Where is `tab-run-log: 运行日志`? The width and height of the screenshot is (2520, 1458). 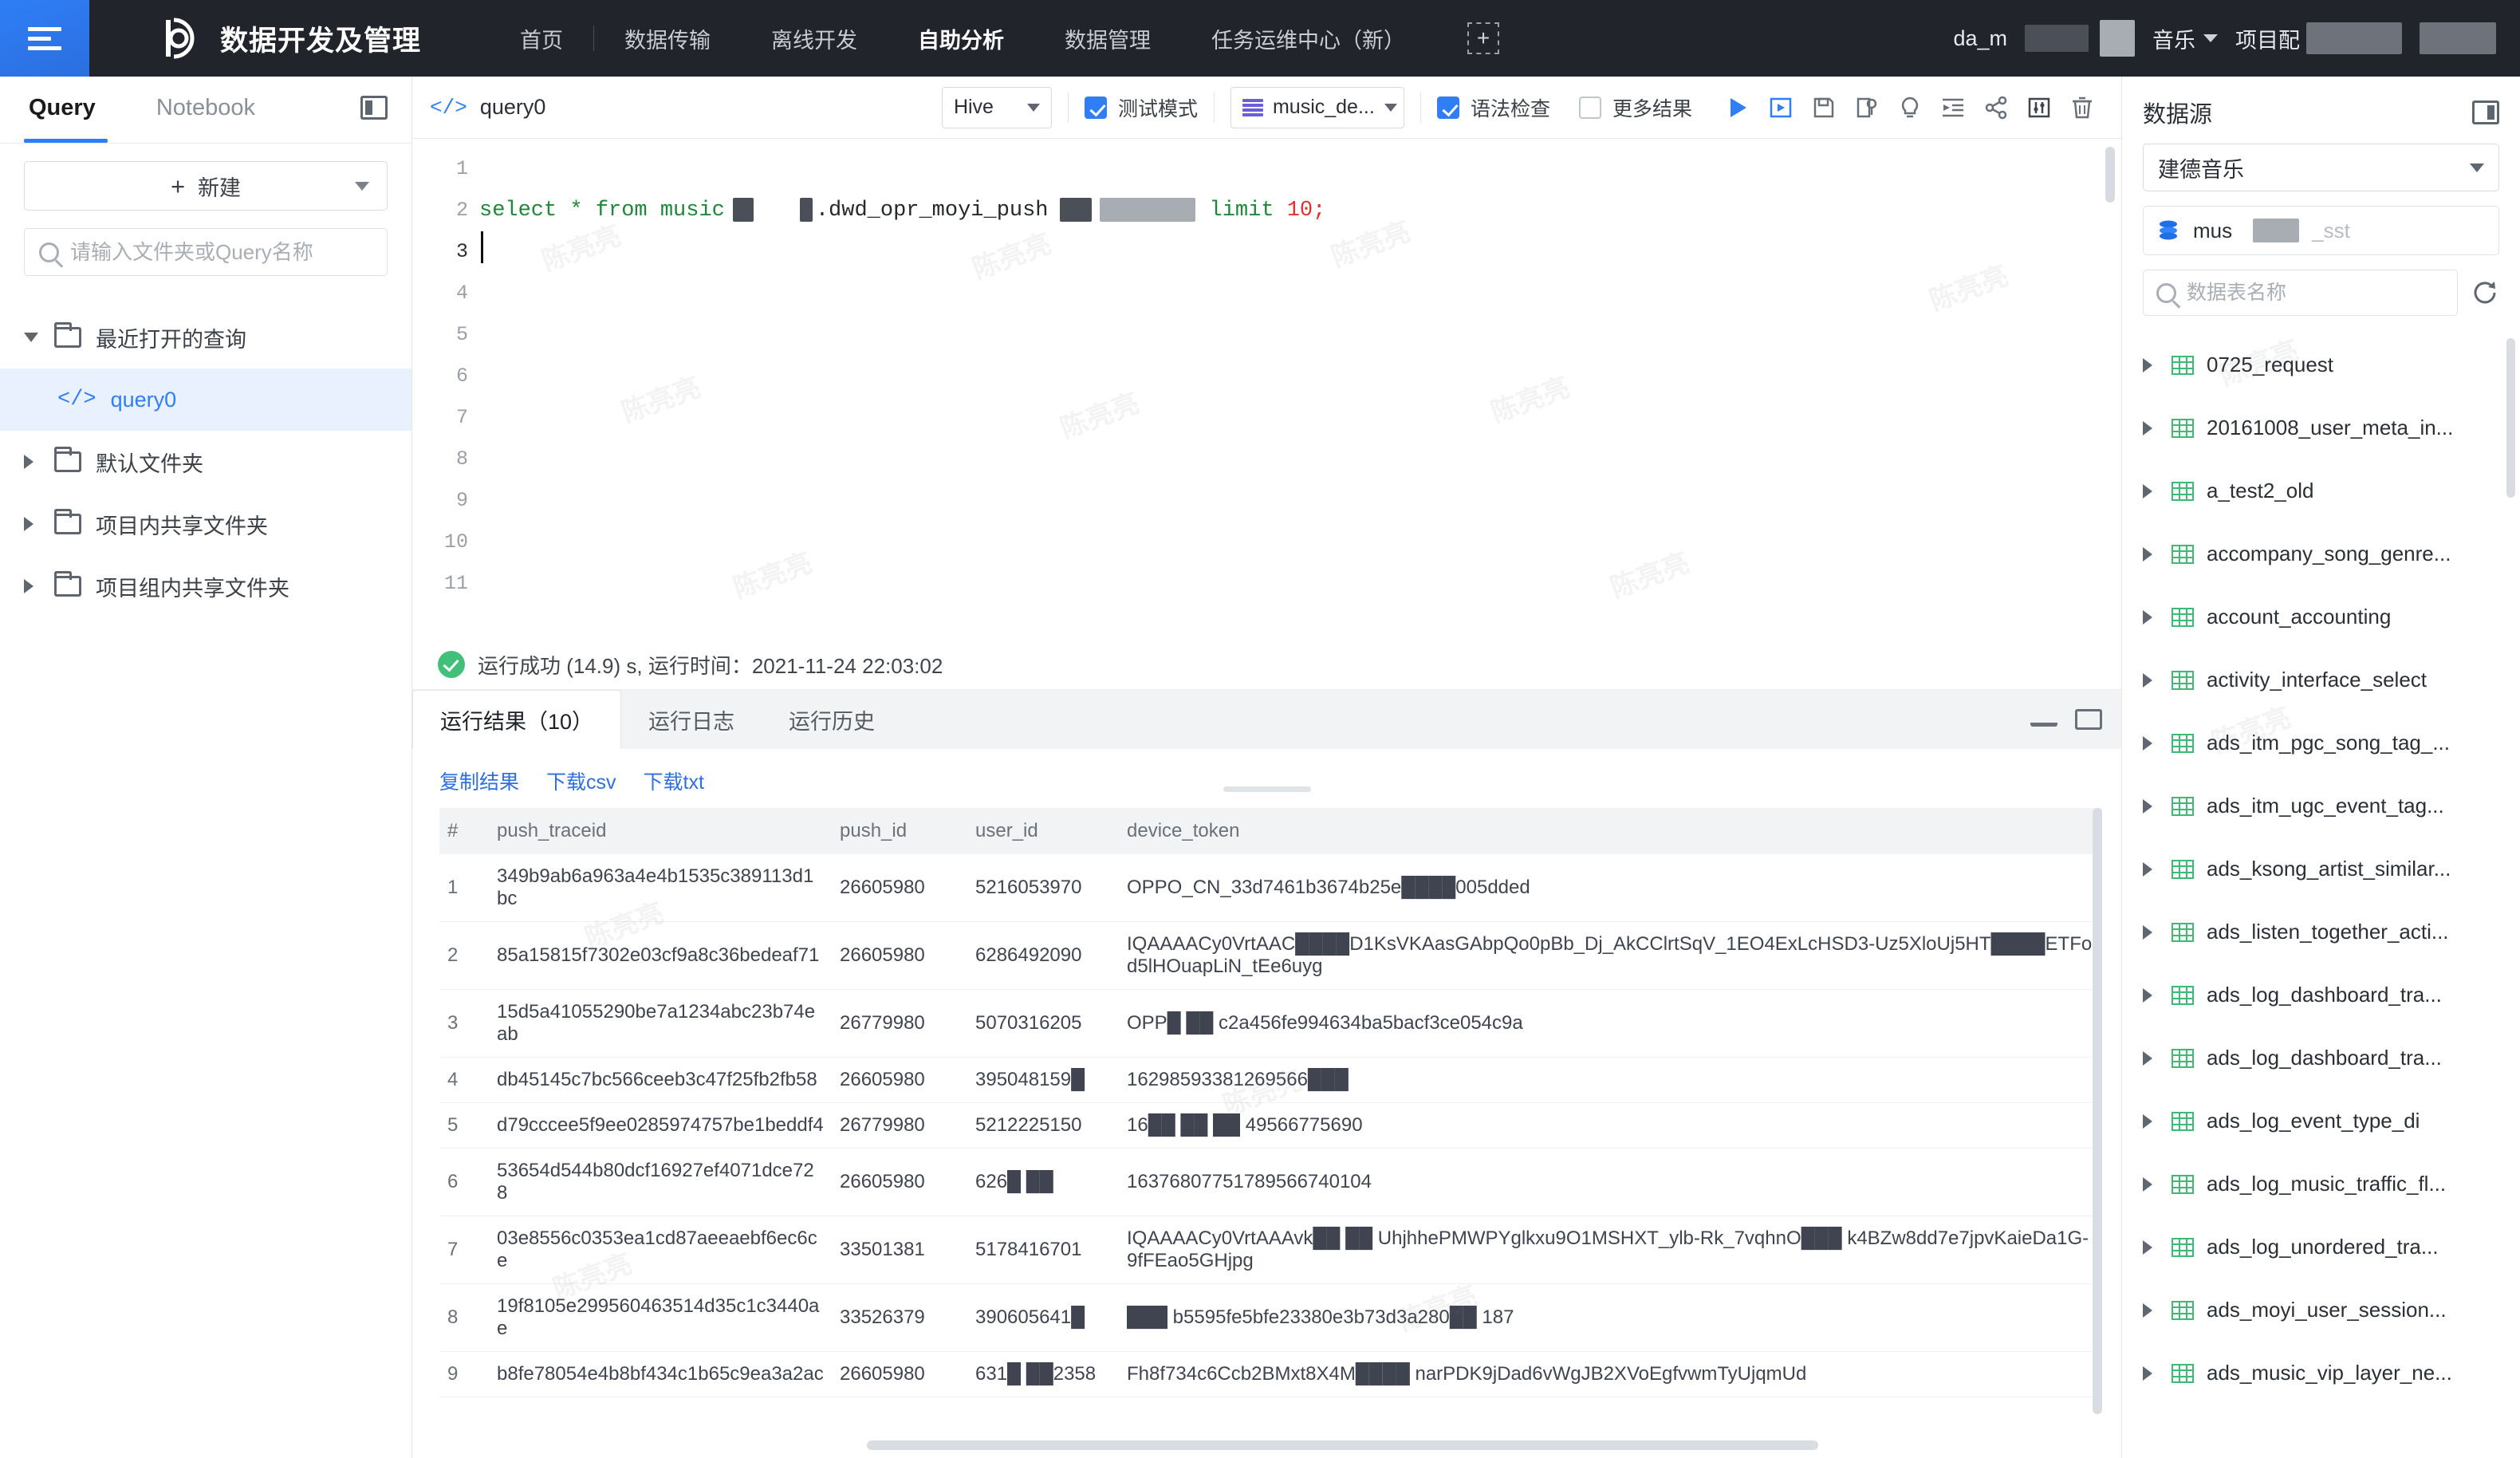
tab-run-log: 运行日志 is located at coordinates (691, 719).